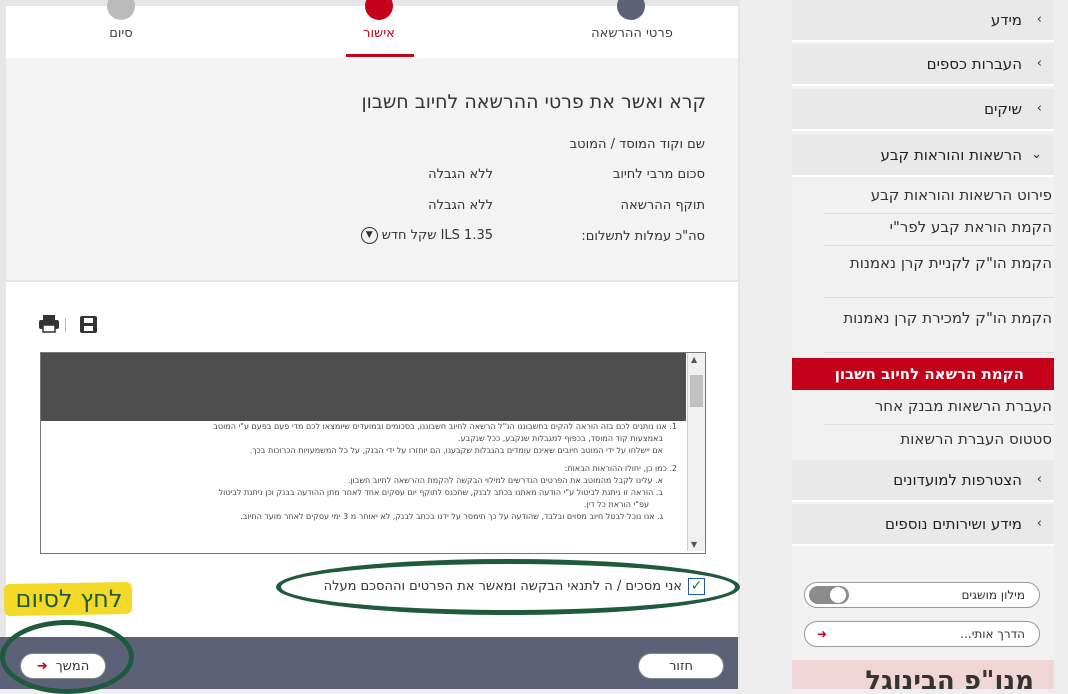  Describe the element at coordinates (632, 33) in the screenshot. I see `step-1-label: פרטי ההרשאה` at that location.